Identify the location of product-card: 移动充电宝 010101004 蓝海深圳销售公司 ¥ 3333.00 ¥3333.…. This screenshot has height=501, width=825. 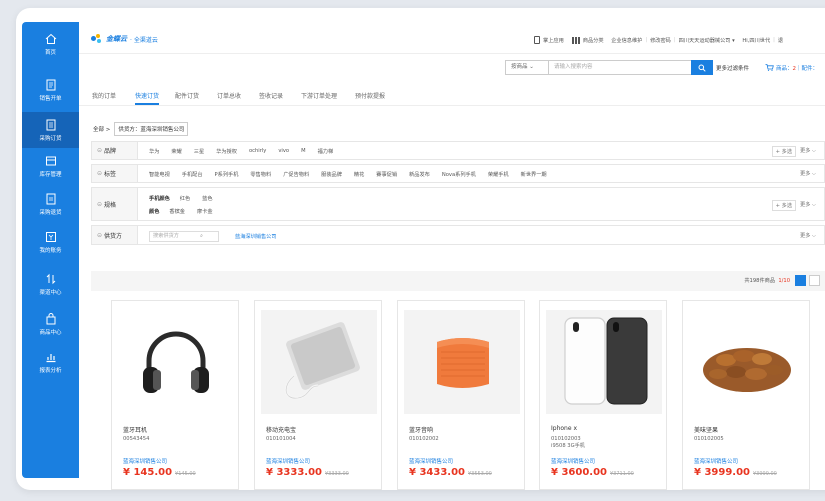
(318, 395).